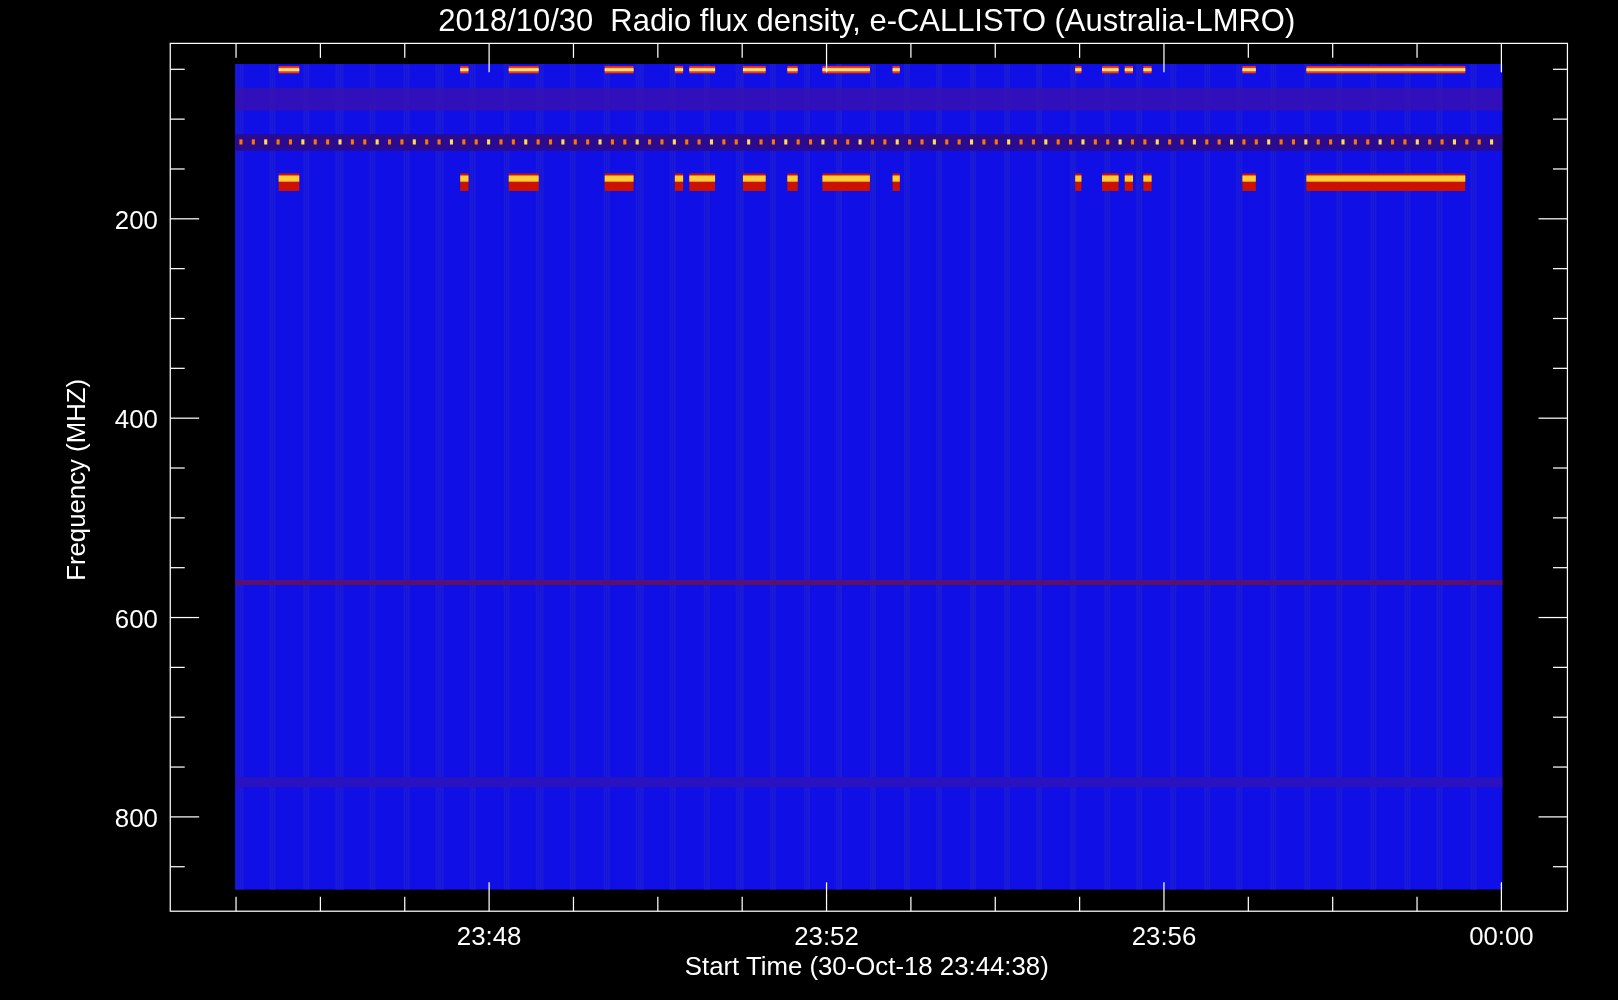 The width and height of the screenshot is (1618, 1000). What do you see at coordinates (866, 966) in the screenshot?
I see `x-axis-label: Start Time (30-Oct-18 23:44:38)` at bounding box center [866, 966].